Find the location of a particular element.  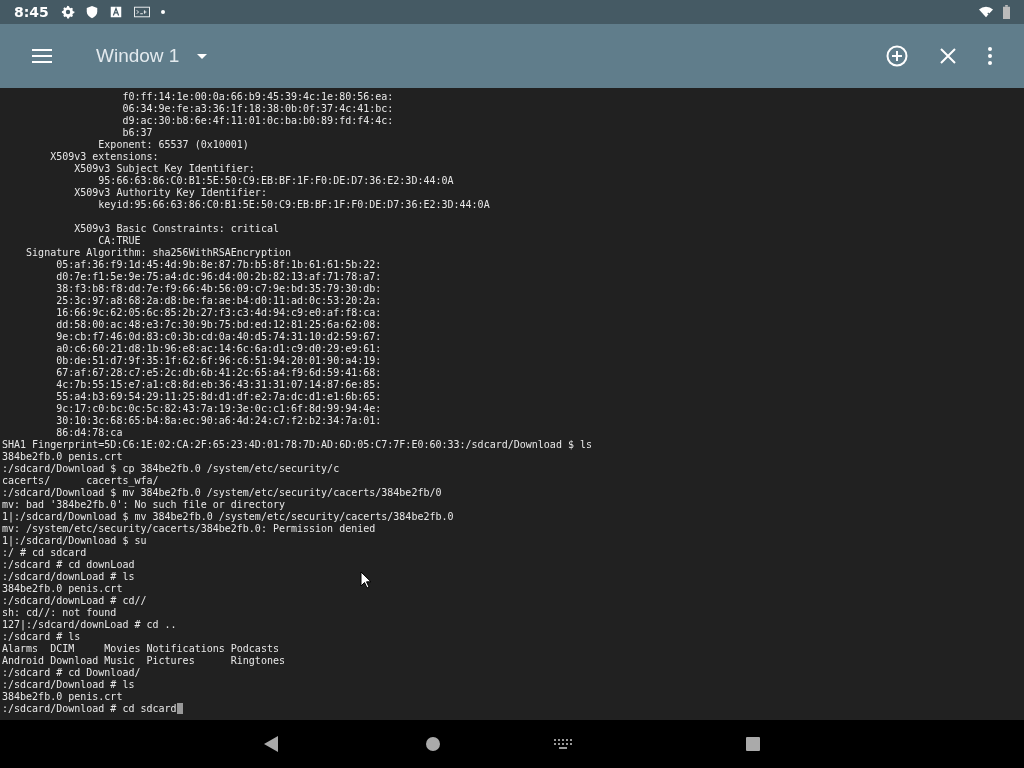

terminal-line: :/ # cd sdcard is located at coordinates (44, 553).